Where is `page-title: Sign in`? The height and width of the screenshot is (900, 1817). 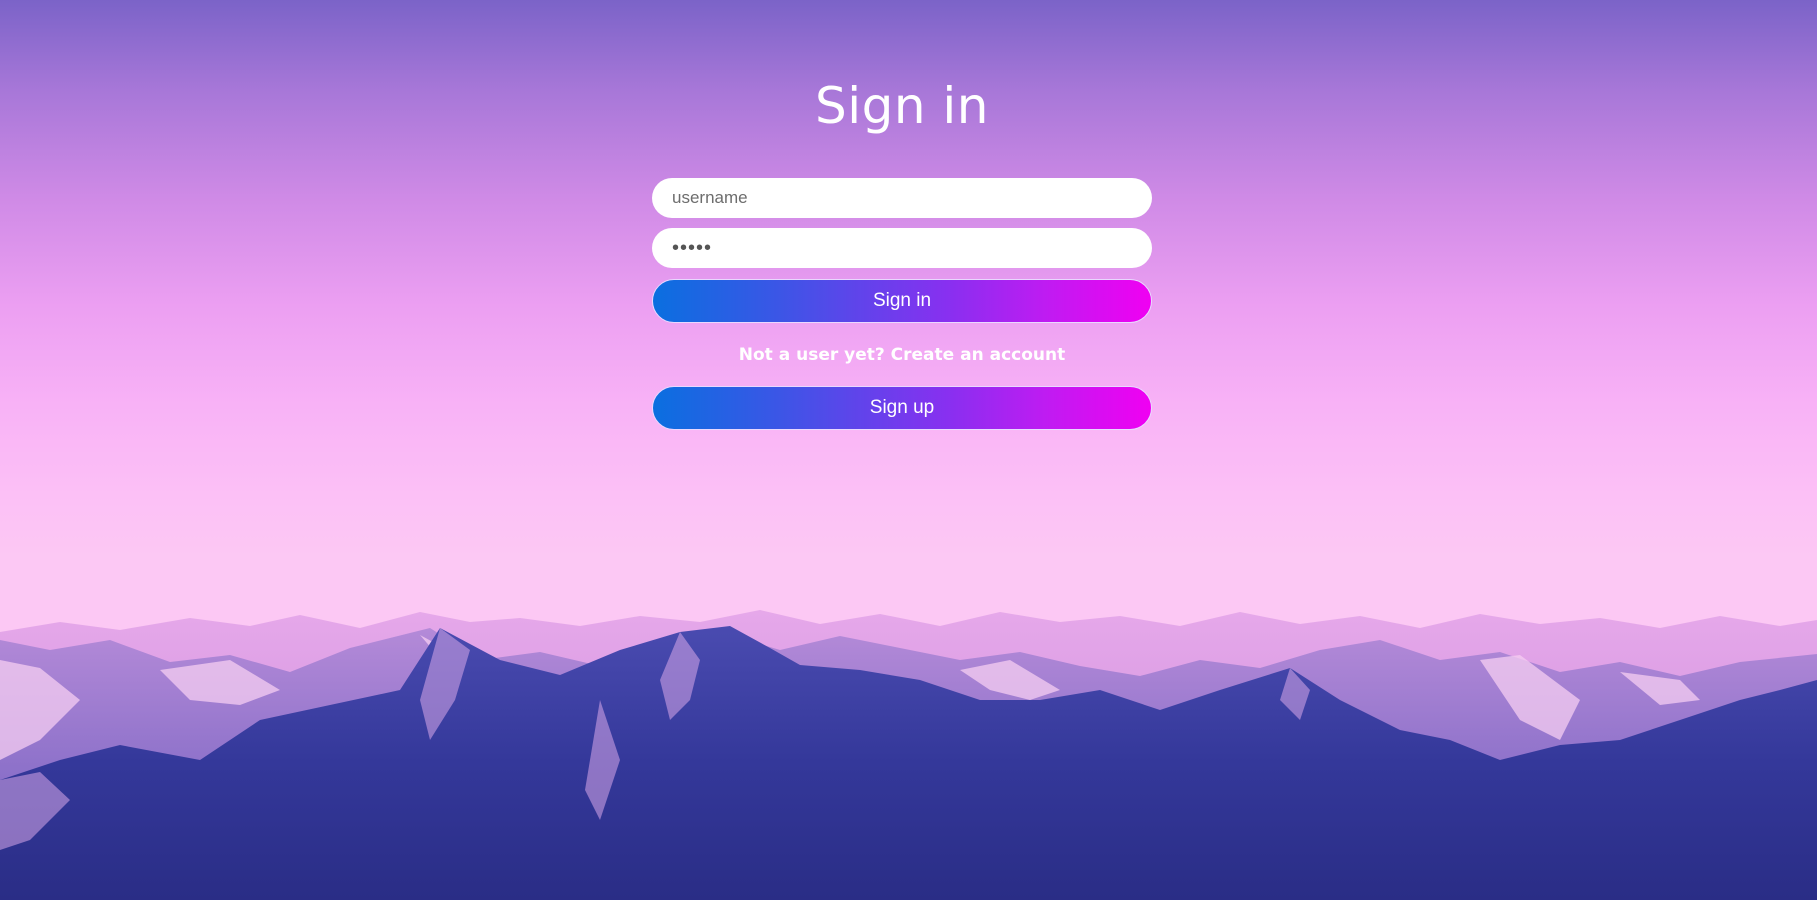 page-title: Sign in is located at coordinates (902, 106).